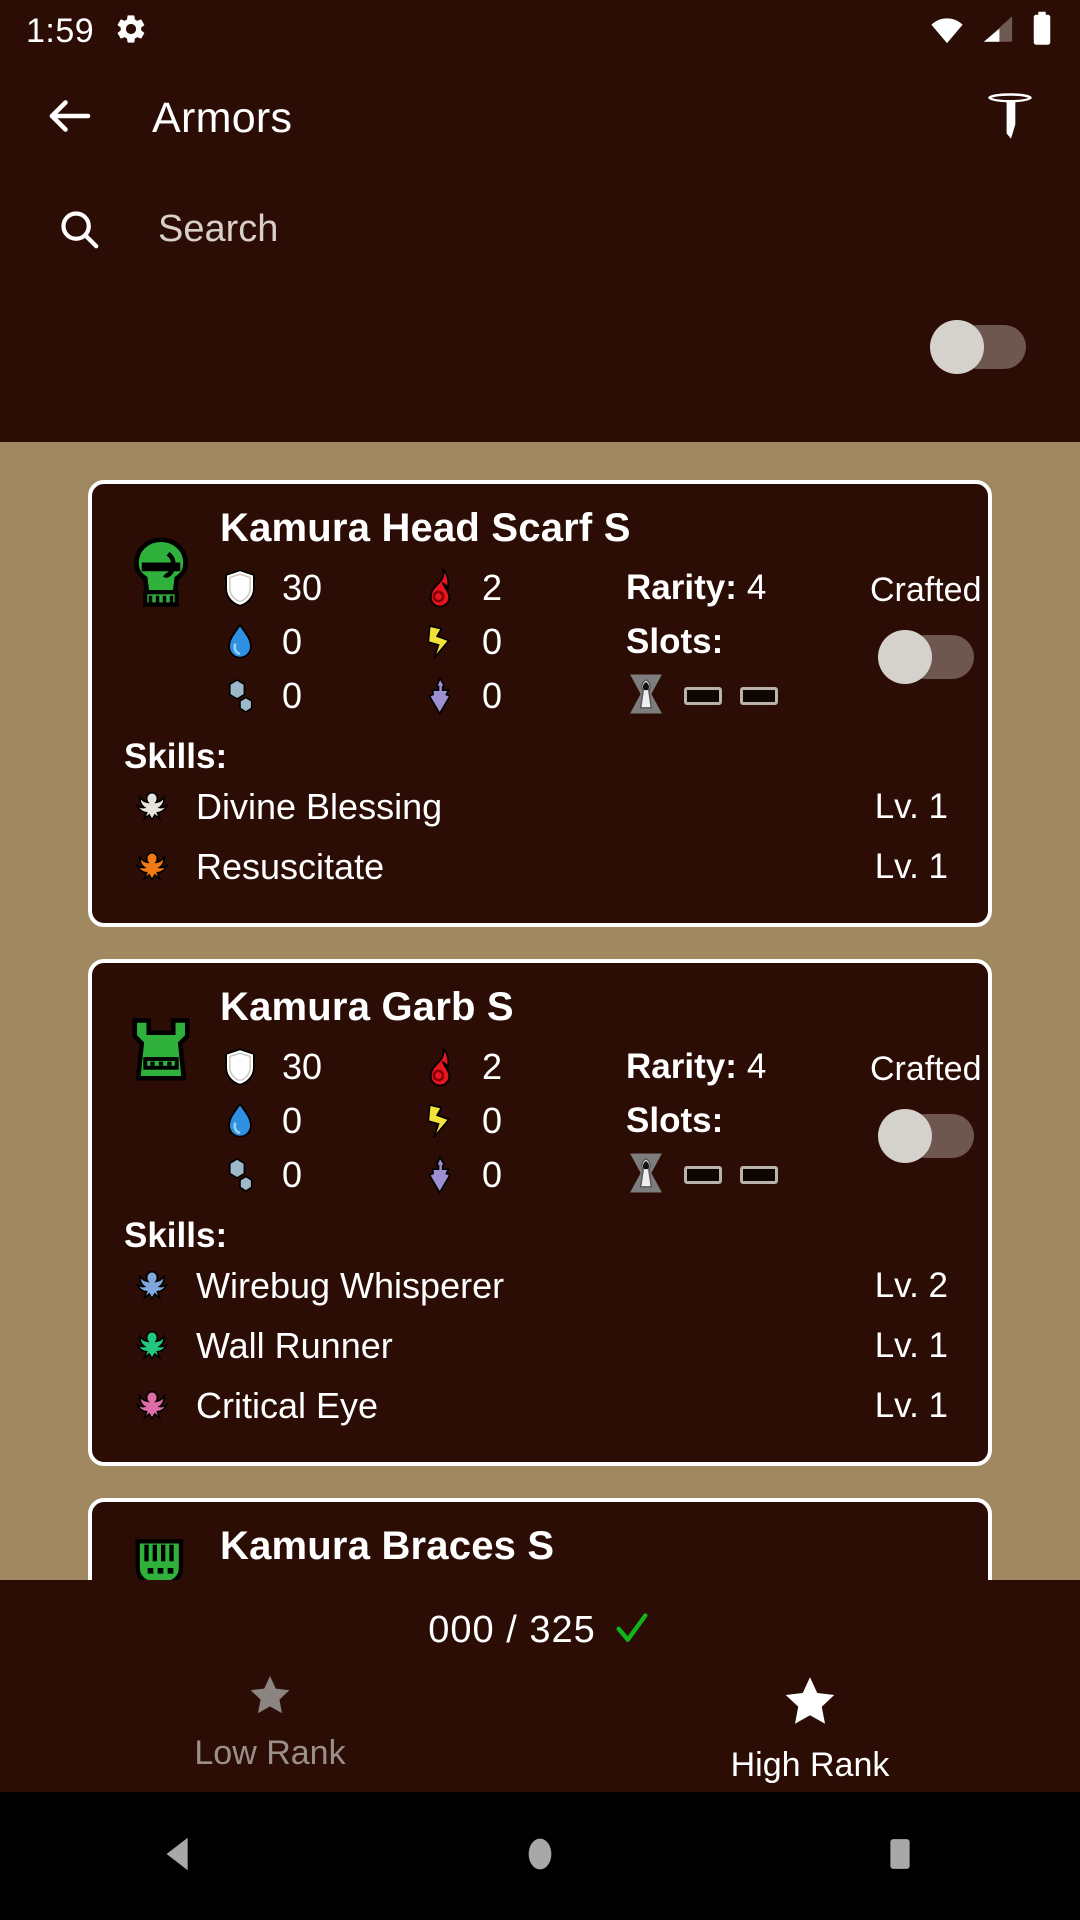  Describe the element at coordinates (540, 1406) in the screenshot. I see `skill-item: Critical Eye Lv. 1` at that location.